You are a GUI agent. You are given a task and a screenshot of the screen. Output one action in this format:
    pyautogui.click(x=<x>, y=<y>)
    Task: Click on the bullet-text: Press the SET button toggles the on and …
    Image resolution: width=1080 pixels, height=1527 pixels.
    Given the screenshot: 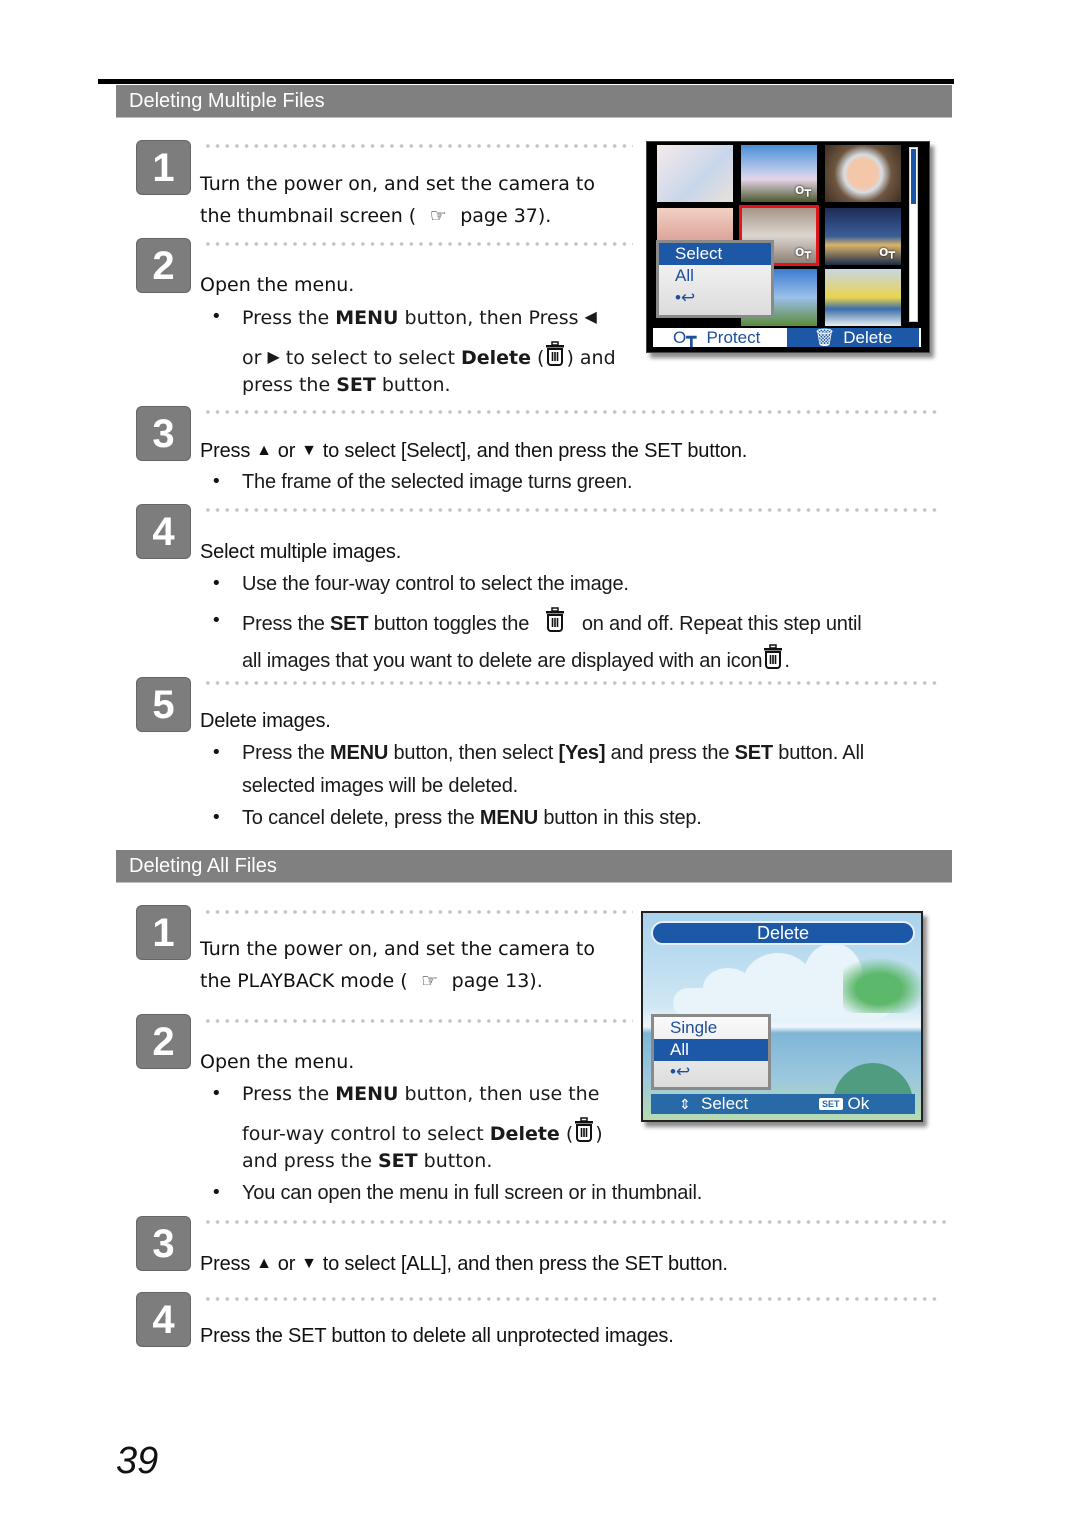 What is the action you would take?
    pyautogui.click(x=552, y=622)
    